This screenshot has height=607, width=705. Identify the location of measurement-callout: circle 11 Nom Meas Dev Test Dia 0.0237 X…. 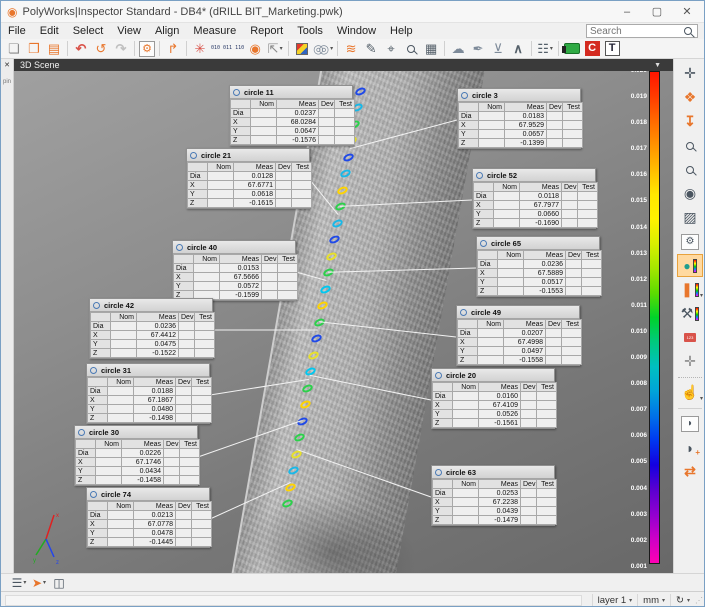
(292, 115).